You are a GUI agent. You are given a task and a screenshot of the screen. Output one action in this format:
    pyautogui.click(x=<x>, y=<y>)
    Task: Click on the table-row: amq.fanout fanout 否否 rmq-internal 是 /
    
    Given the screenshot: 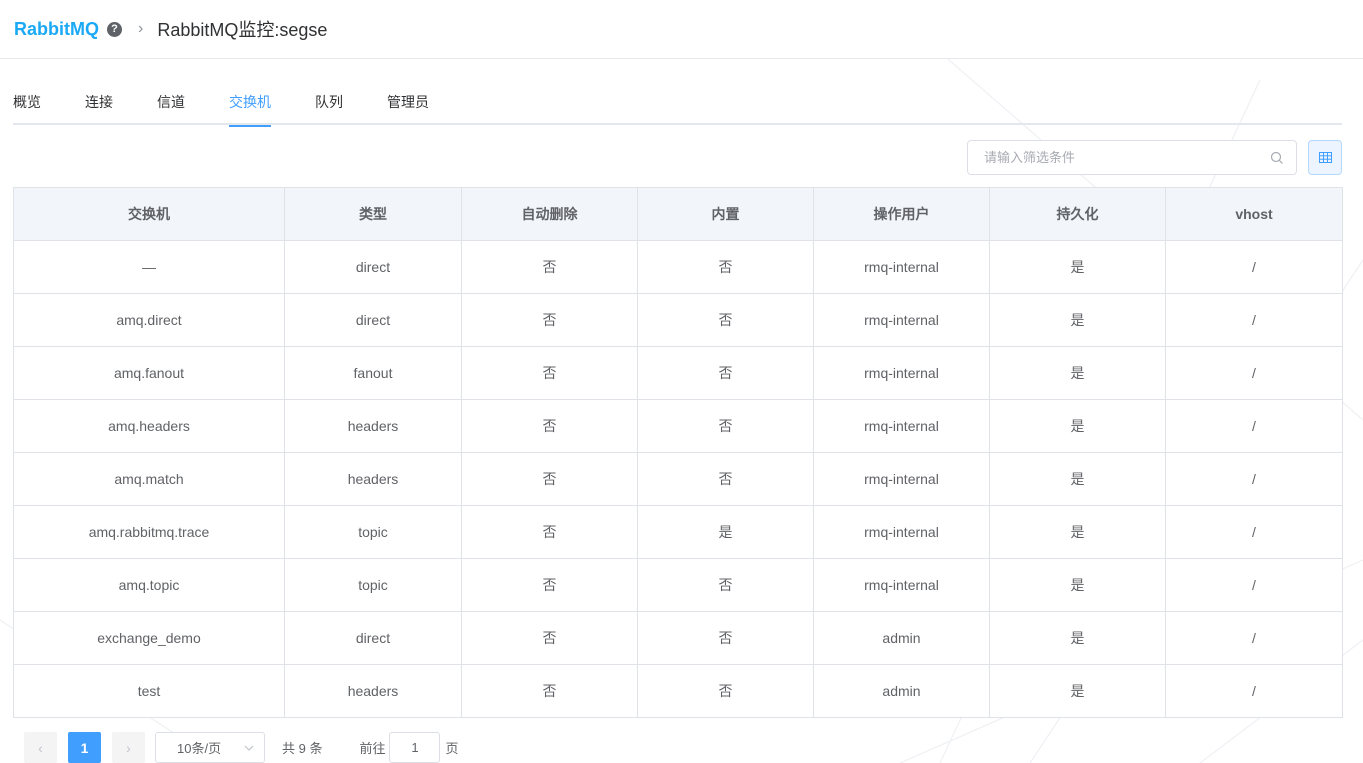 What is the action you would take?
    pyautogui.click(x=678, y=373)
    